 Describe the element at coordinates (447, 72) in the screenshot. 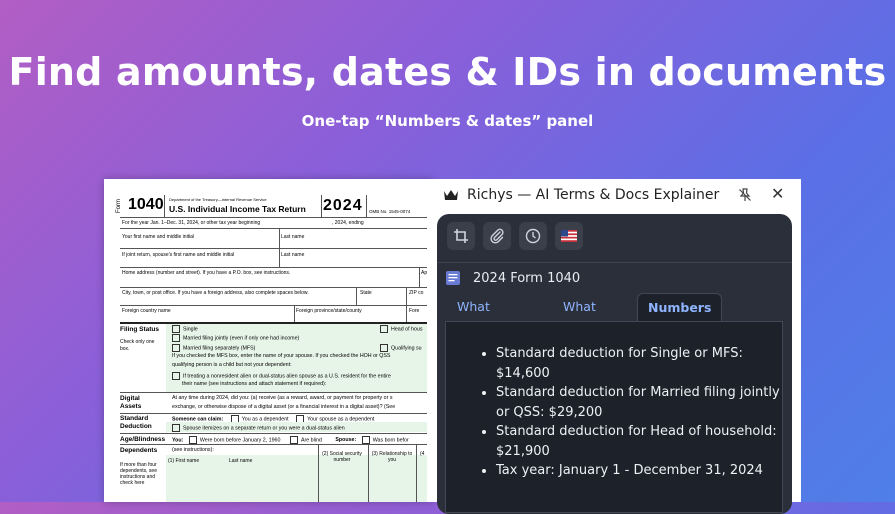

I see `hero-headline: Find amounts, dates & IDs in documents` at that location.